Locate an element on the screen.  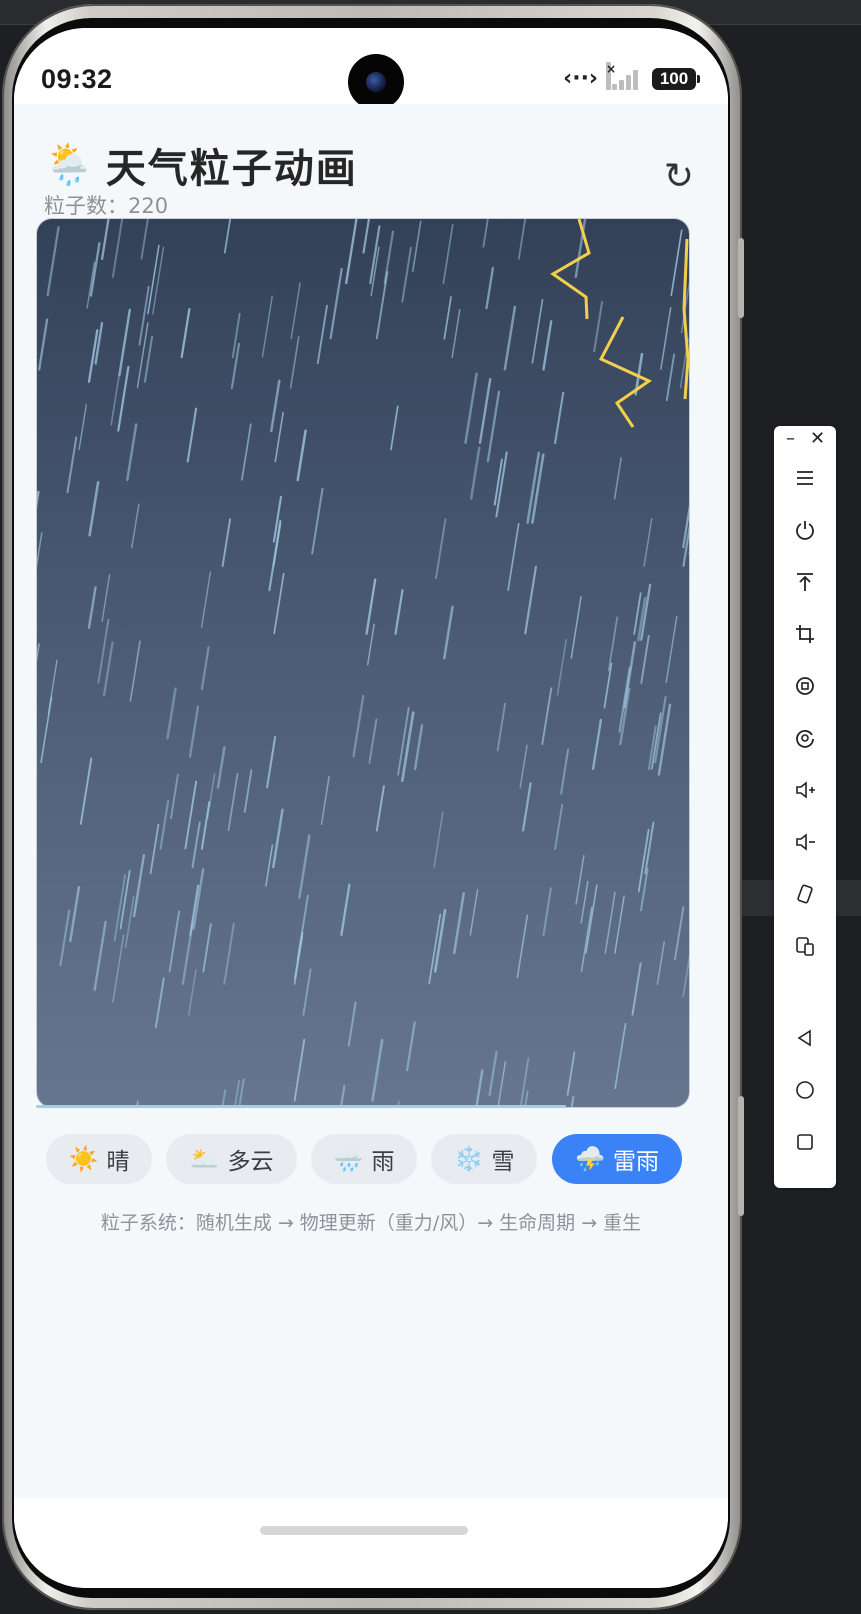
multi-device-button is located at coordinates (805, 946).